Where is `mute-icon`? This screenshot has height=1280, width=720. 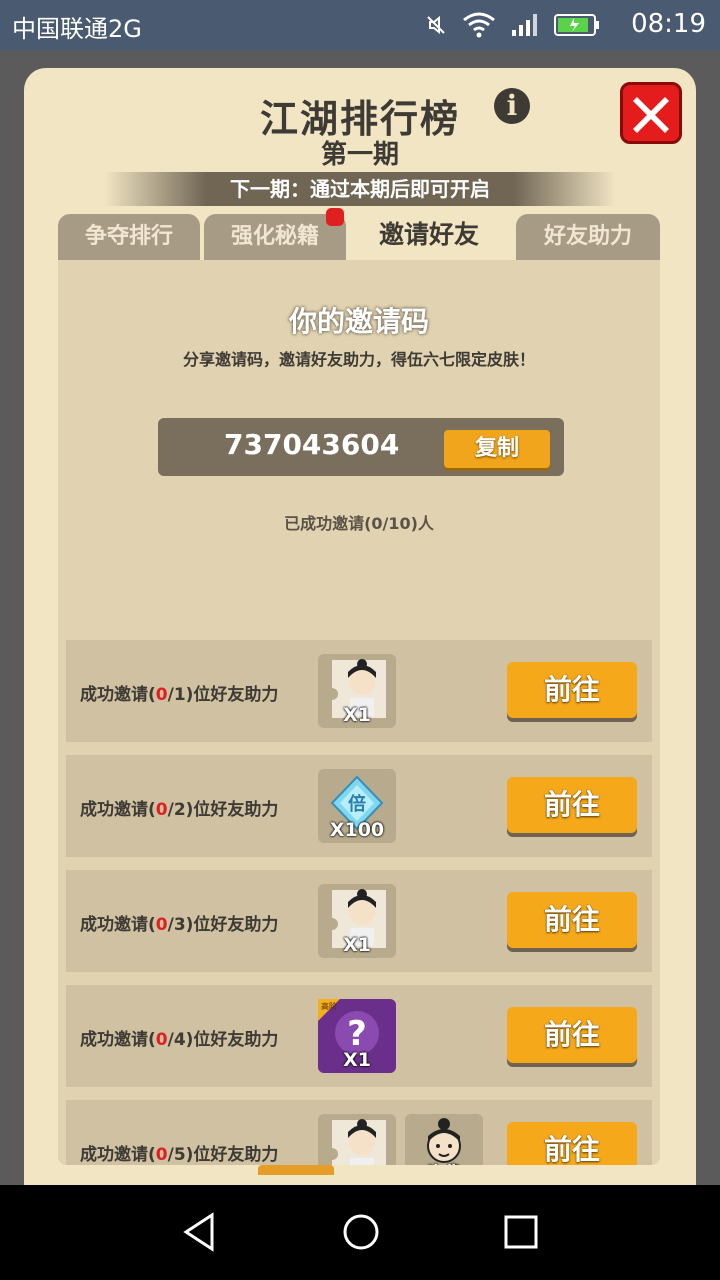
mute-icon is located at coordinates (436, 25).